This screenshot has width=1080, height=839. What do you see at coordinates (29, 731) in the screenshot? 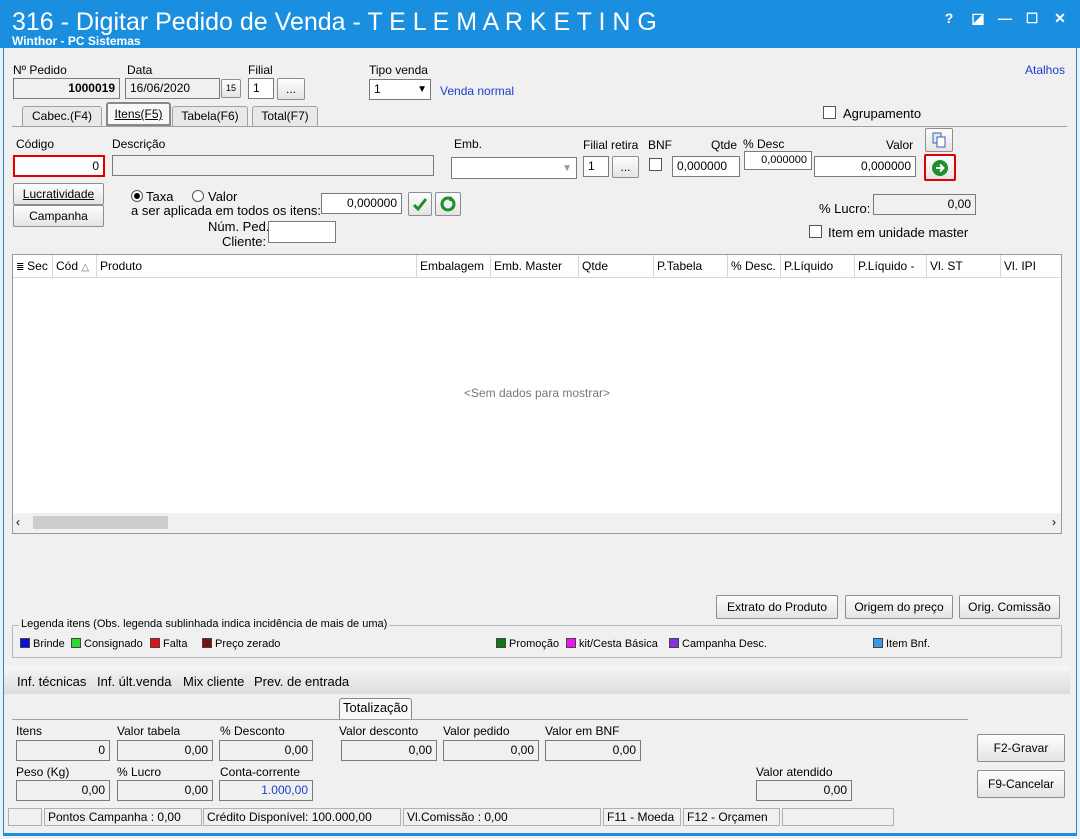
I see `itens-label: Itens` at bounding box center [29, 731].